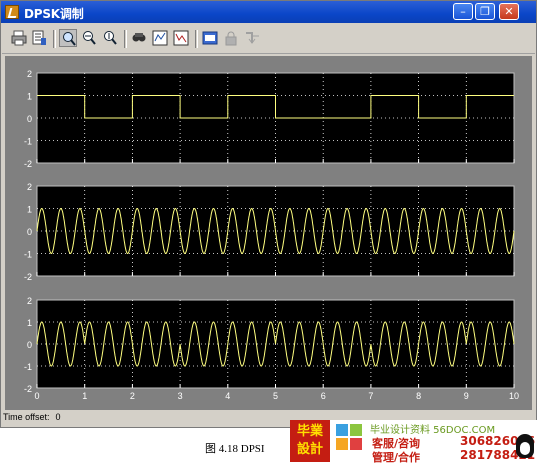  I want to click on restore-axes-icon, so click(181, 38).